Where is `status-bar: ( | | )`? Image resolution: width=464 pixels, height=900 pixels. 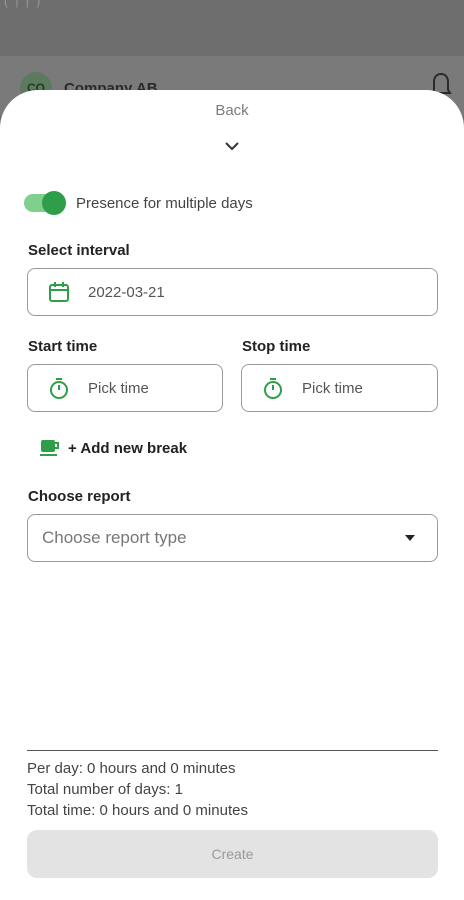 status-bar: ( | | ) is located at coordinates (232, 28).